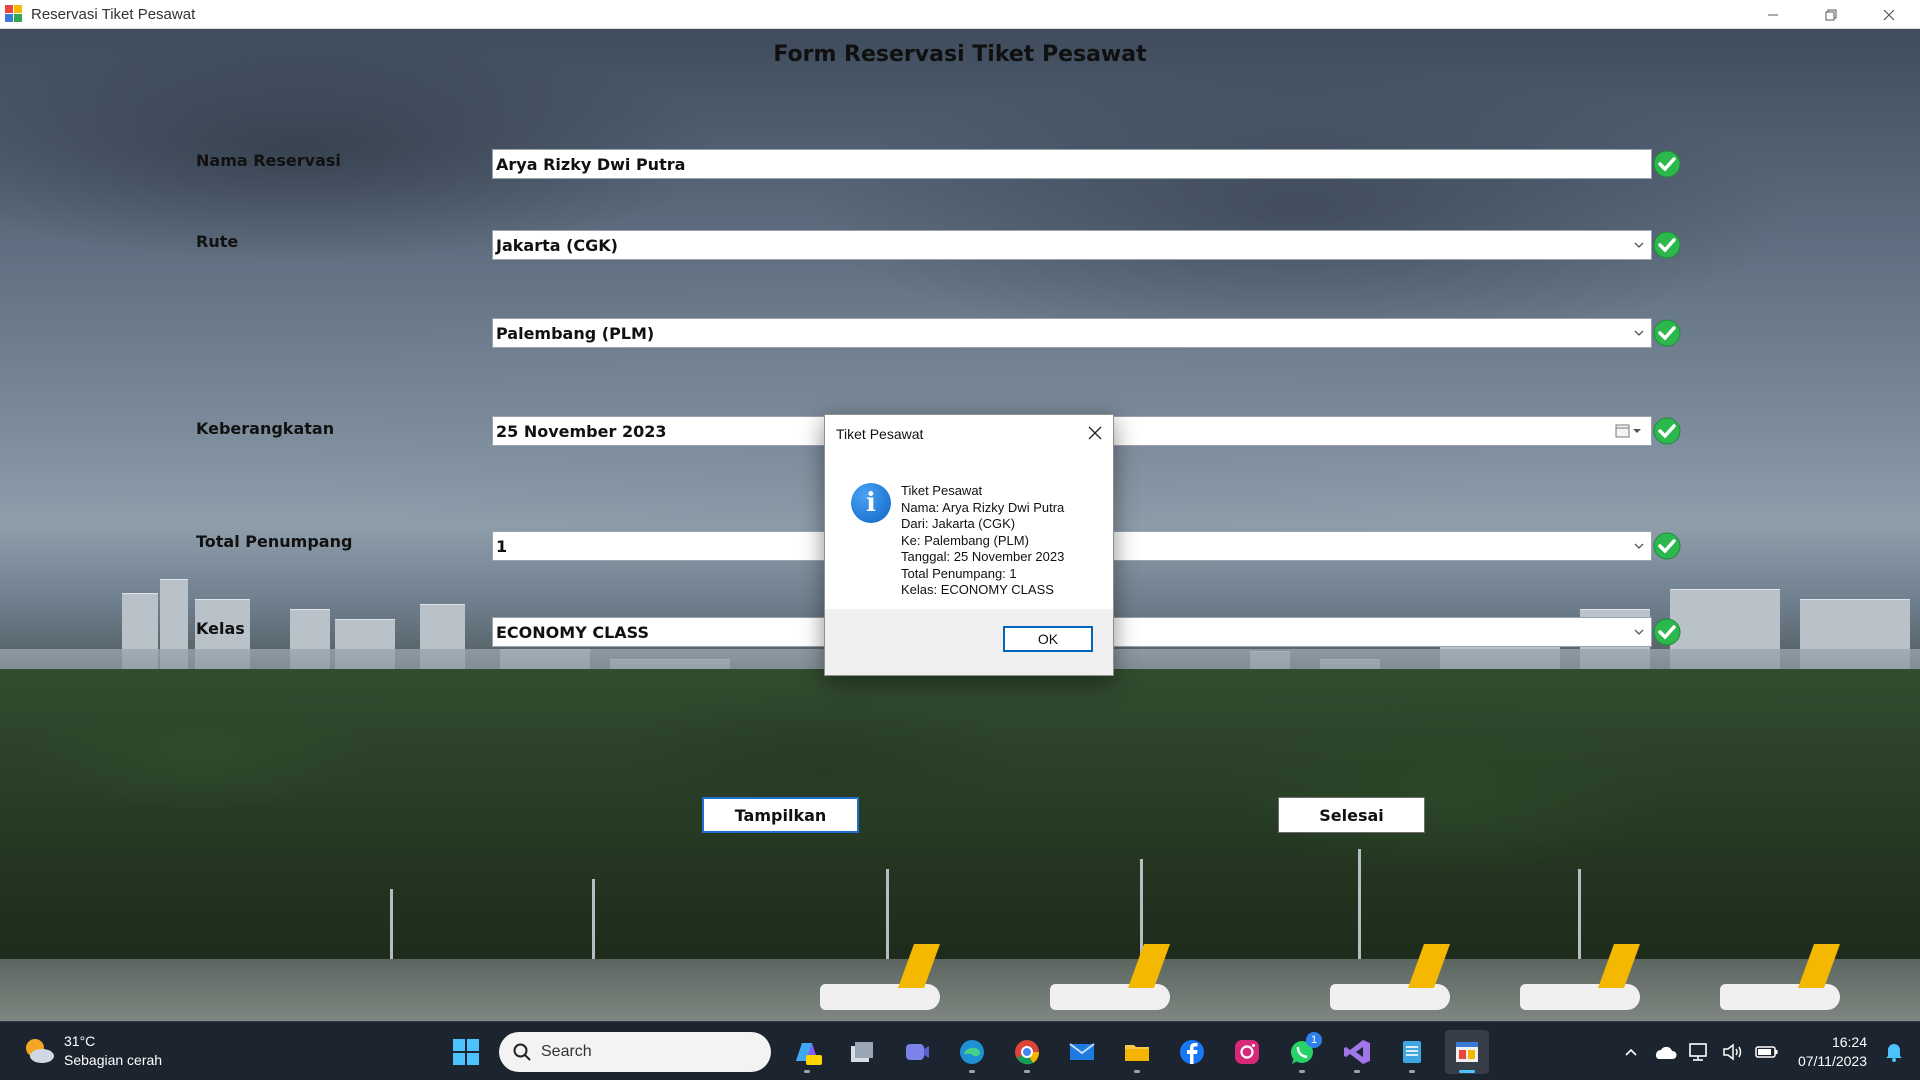 The image size is (1920, 1080). What do you see at coordinates (40, 1051) in the screenshot?
I see `partly-sunny-icon` at bounding box center [40, 1051].